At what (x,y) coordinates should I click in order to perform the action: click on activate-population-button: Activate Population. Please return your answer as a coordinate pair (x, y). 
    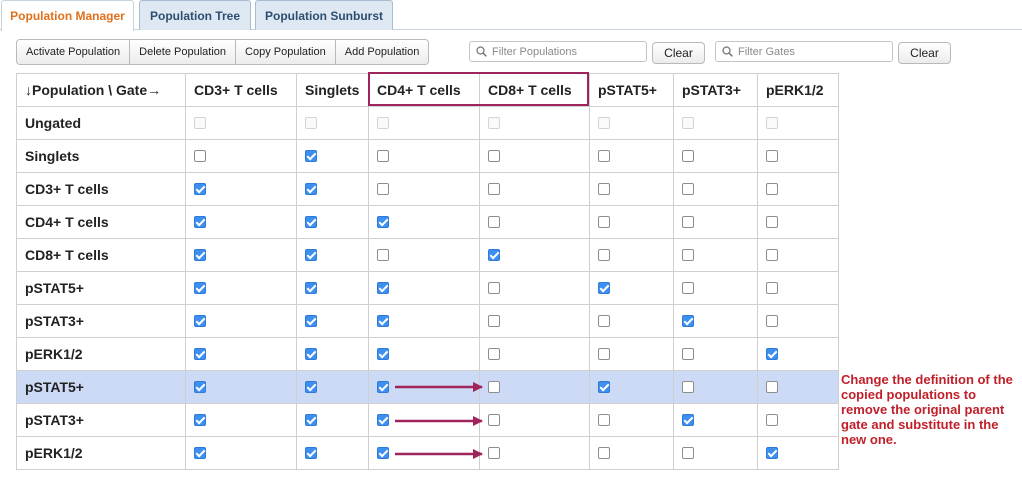
    Looking at the image, I should click on (74, 52).